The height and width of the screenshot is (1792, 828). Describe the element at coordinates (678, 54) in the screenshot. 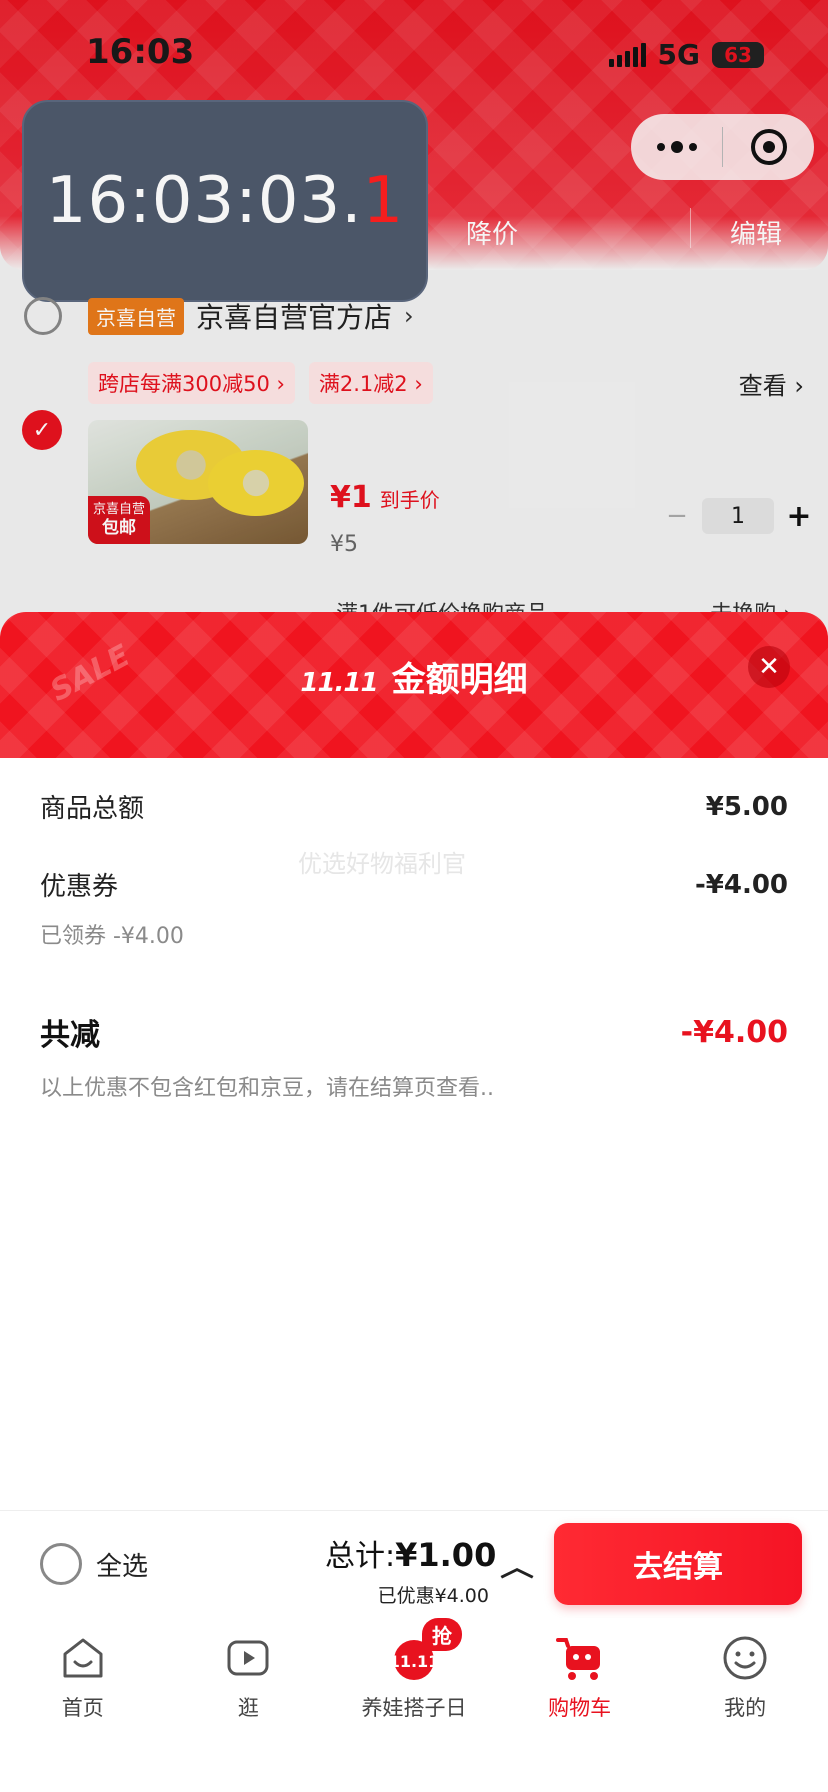

I see `network-label: 5G` at that location.